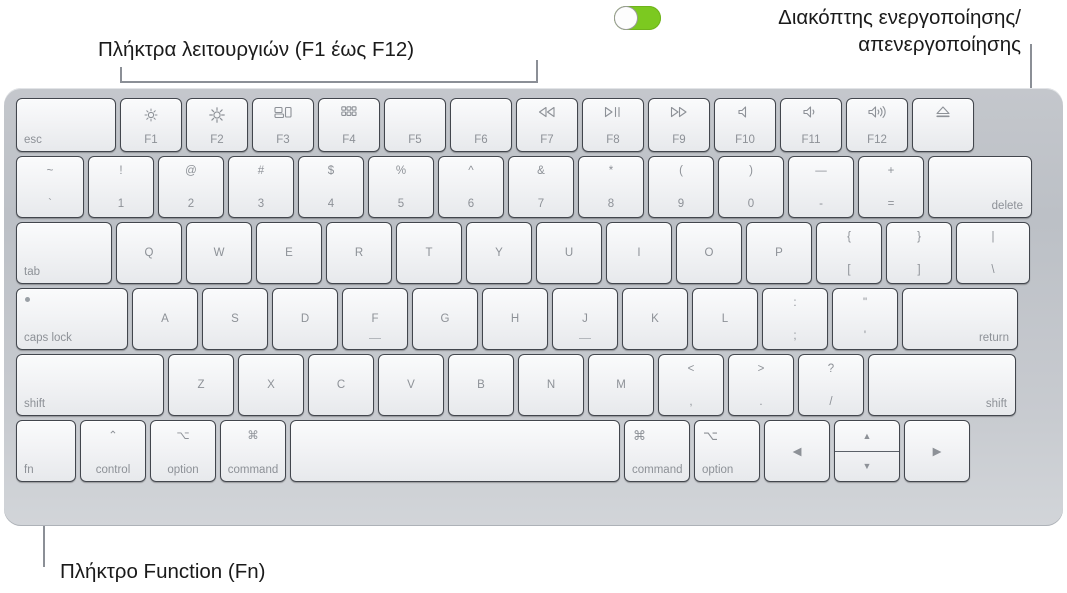 This screenshot has width=1067, height=593. Describe the element at coordinates (219, 253) in the screenshot. I see `key-letter-w: W` at that location.